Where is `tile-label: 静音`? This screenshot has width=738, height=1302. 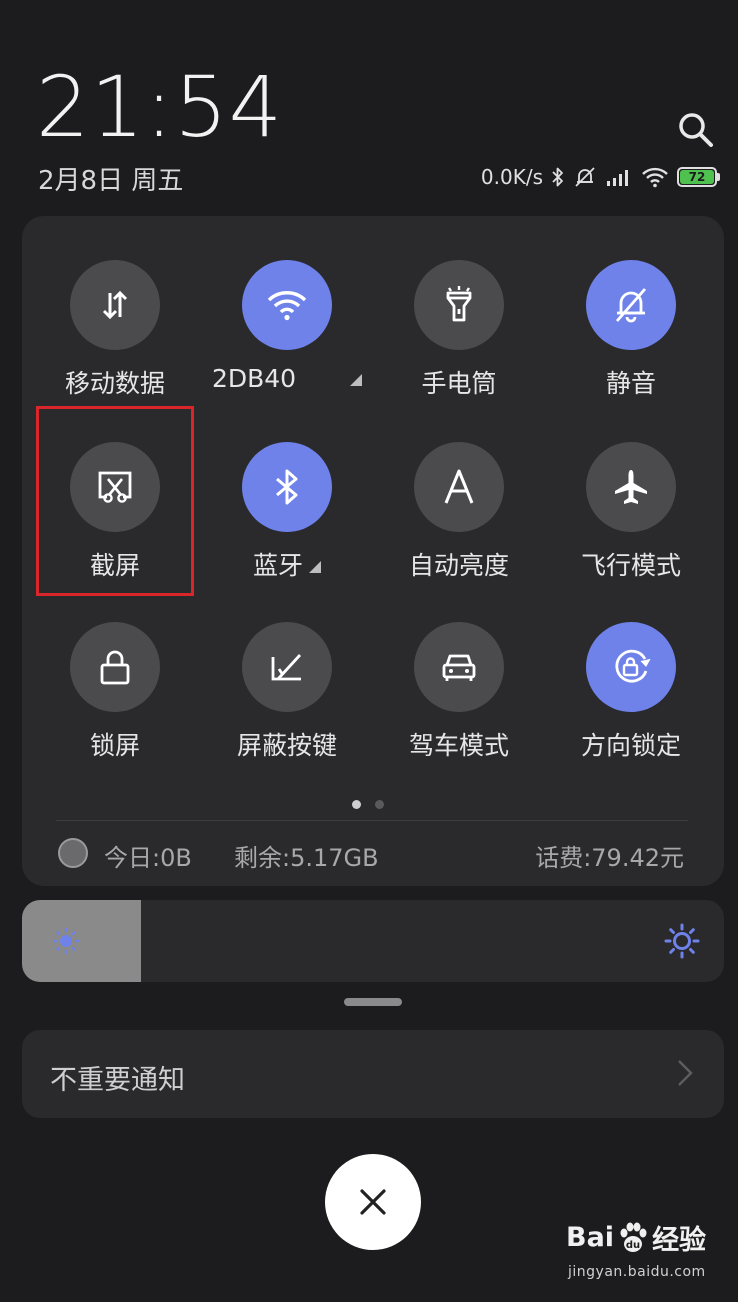 tile-label: 静音 is located at coordinates (630, 383).